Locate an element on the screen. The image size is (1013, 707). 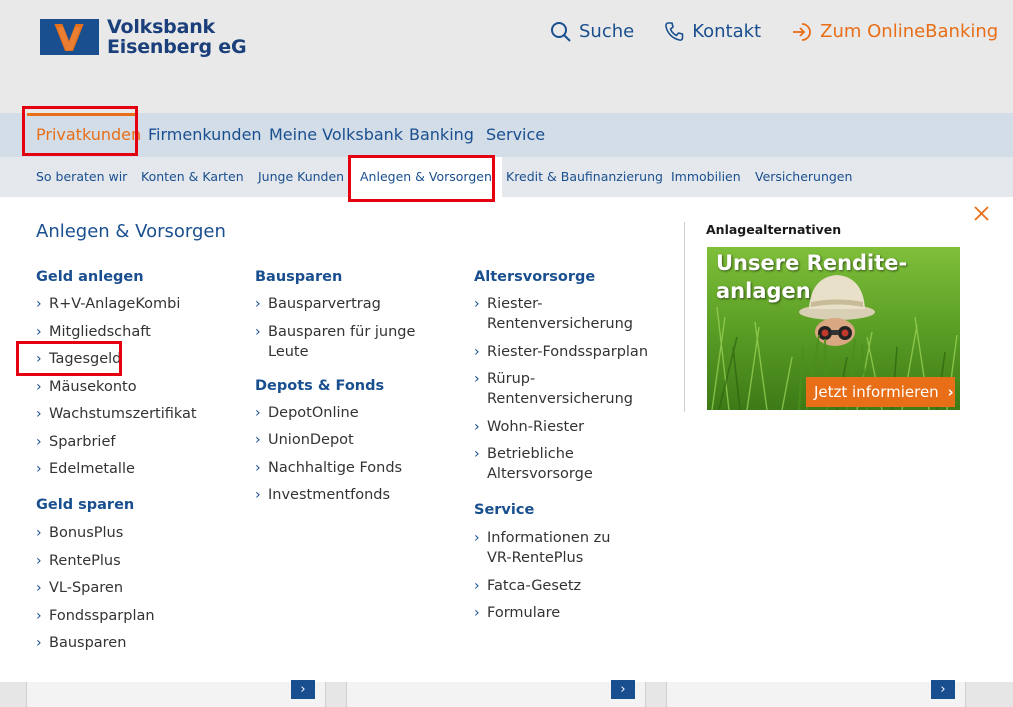
online-banking-label: Zum OnlineBanking is located at coordinates (909, 31).